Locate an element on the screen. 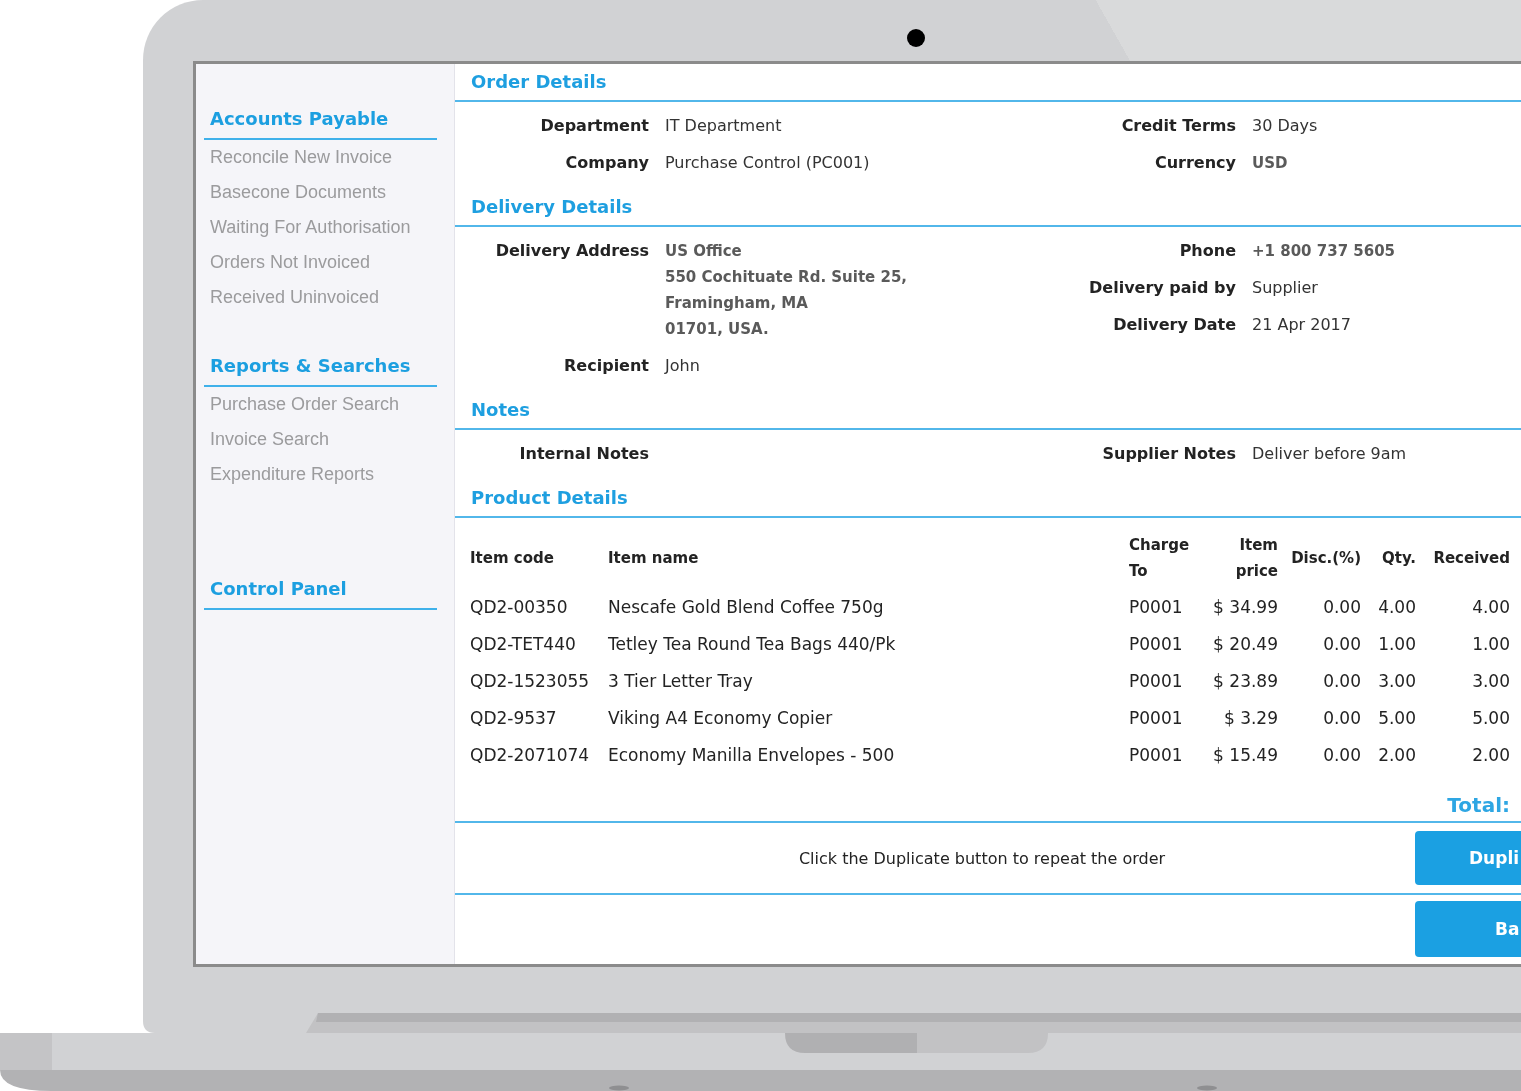  column-header: Item price is located at coordinates (1256, 558).